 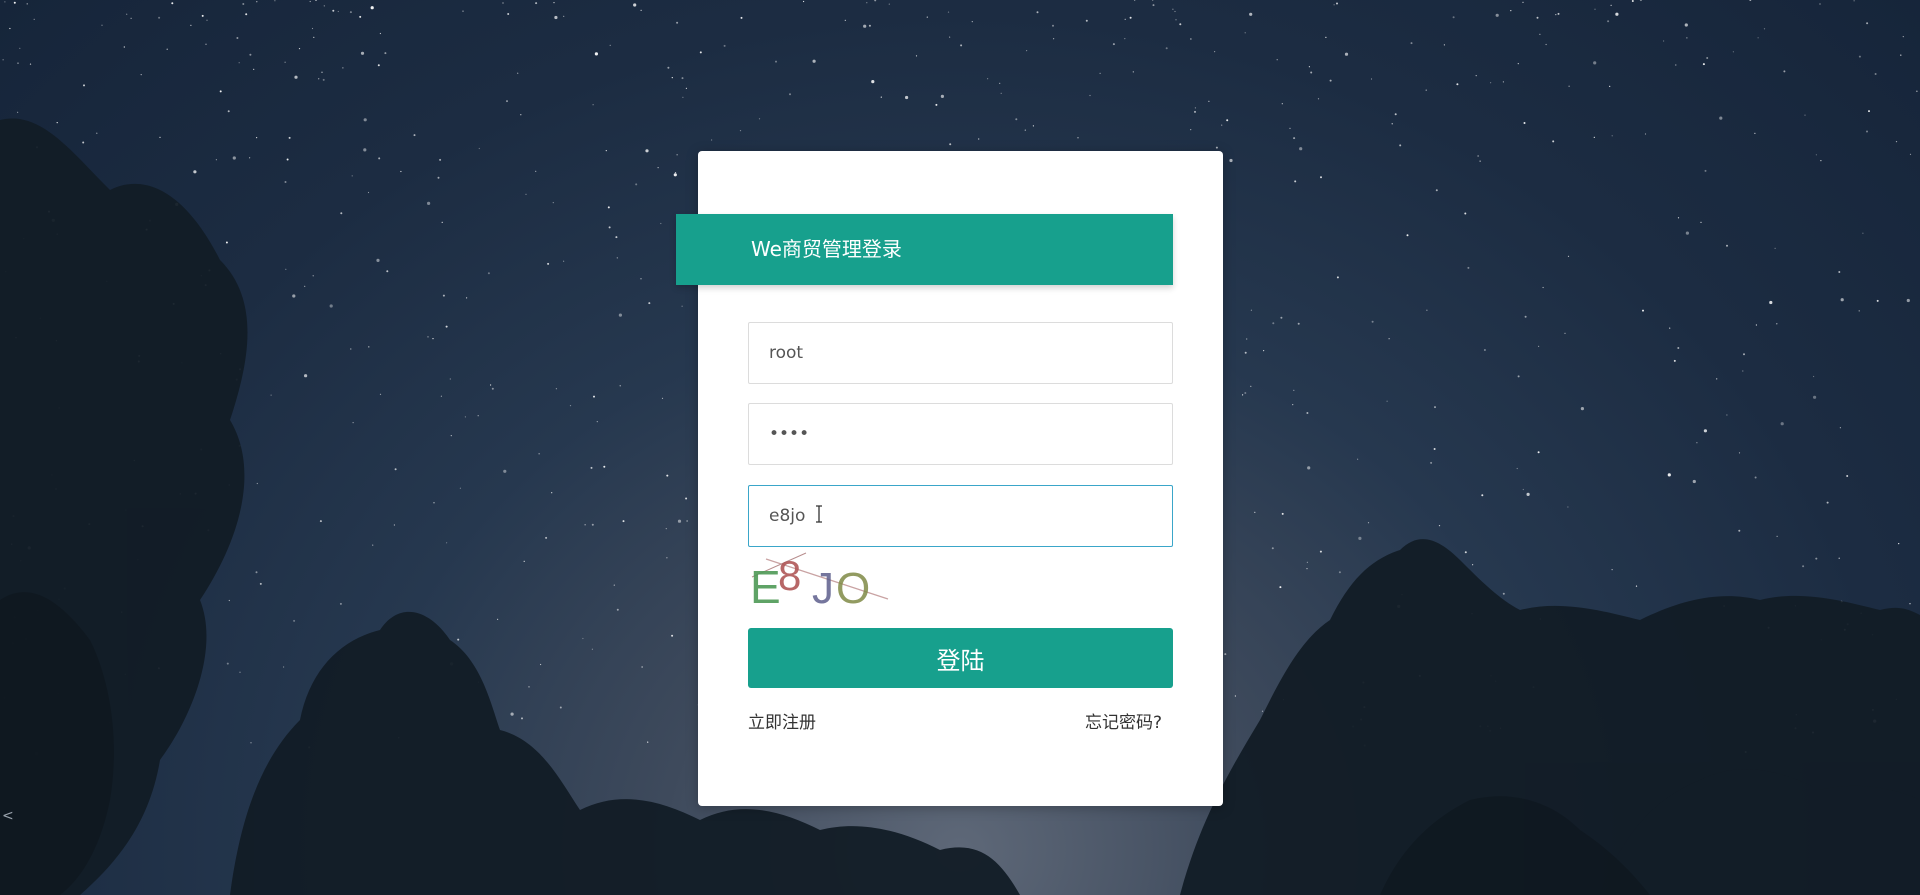 What do you see at coordinates (960, 353) in the screenshot?
I see `username-input` at bounding box center [960, 353].